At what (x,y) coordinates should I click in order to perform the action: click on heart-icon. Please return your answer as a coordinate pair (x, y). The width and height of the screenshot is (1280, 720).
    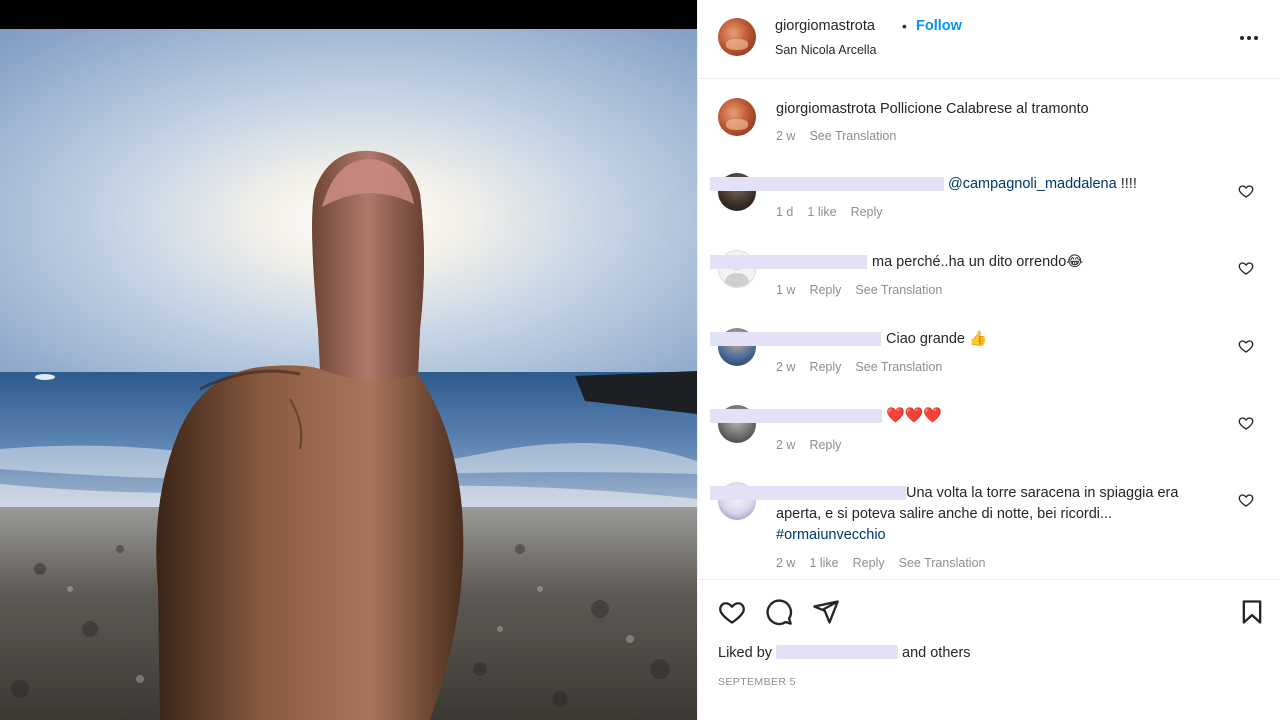
    Looking at the image, I should click on (732, 612).